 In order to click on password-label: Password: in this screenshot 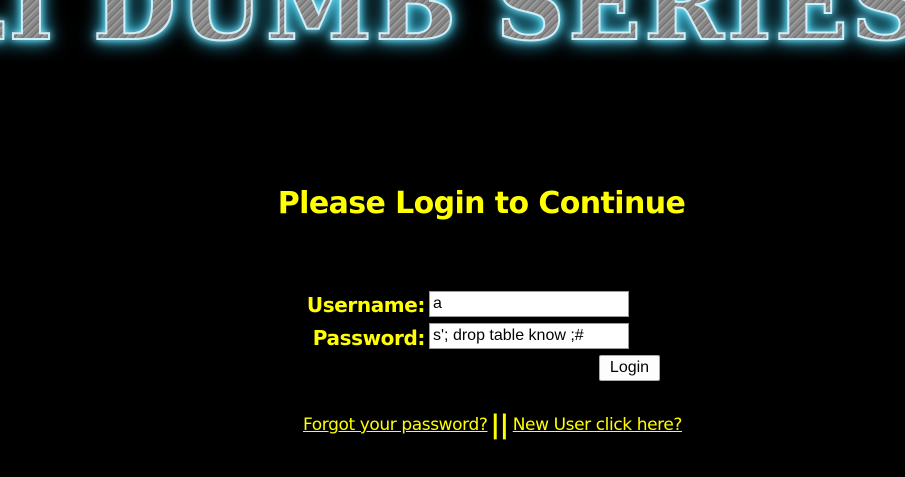, I will do `click(369, 338)`.